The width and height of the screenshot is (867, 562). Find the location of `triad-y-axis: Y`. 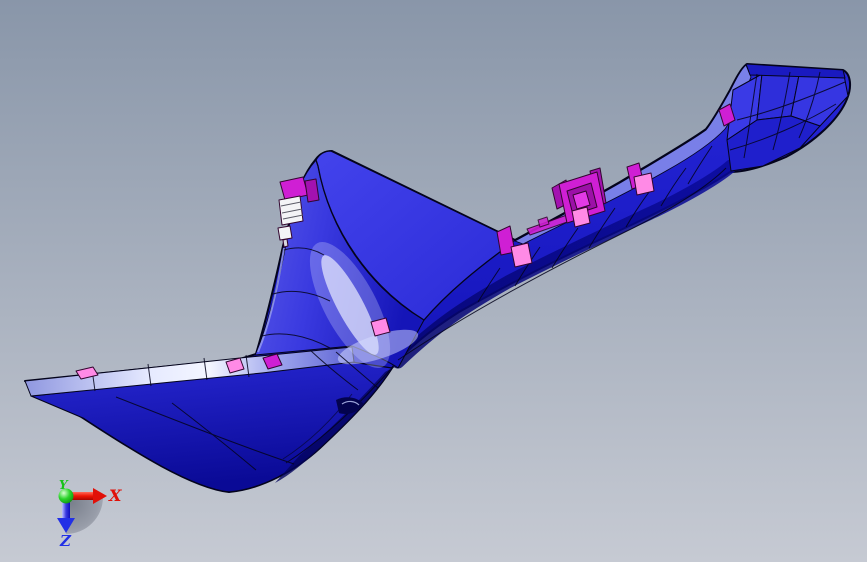

triad-y-axis: Y is located at coordinates (66, 491).